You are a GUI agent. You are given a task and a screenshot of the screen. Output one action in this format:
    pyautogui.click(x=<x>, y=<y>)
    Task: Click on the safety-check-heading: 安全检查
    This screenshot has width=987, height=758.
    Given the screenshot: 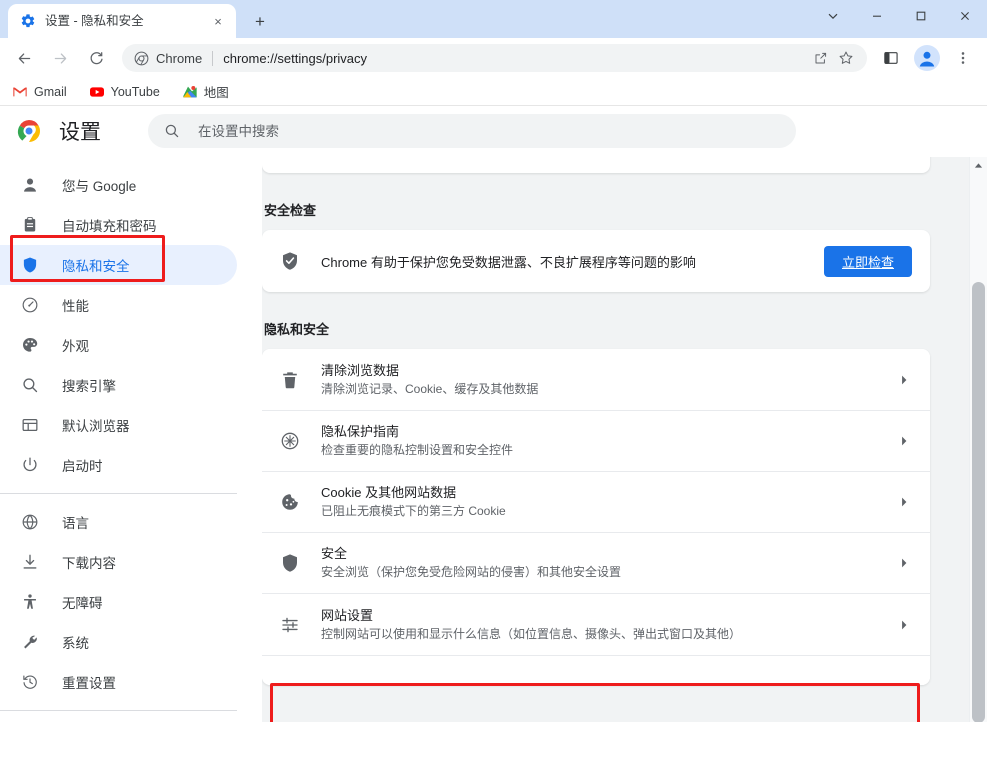 What is the action you would take?
    pyautogui.click(x=290, y=210)
    